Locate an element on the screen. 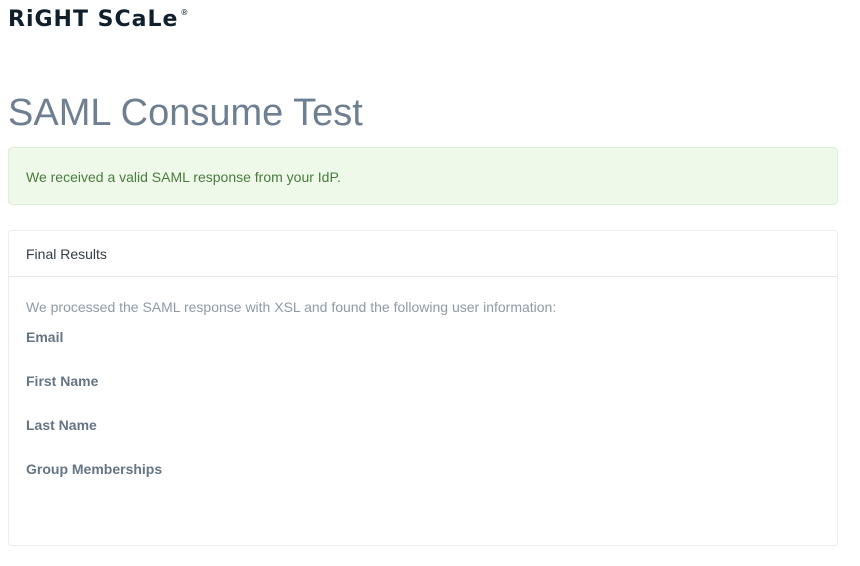 The image size is (860, 566). last-name-field: Last Name is located at coordinates (431, 437).